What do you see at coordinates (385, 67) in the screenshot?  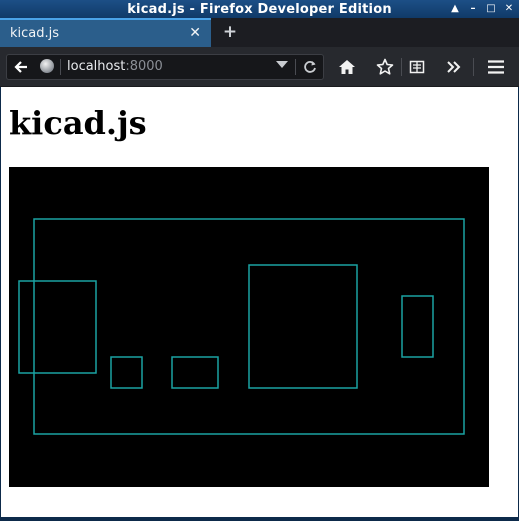 I see `bookmark-star-icon` at bounding box center [385, 67].